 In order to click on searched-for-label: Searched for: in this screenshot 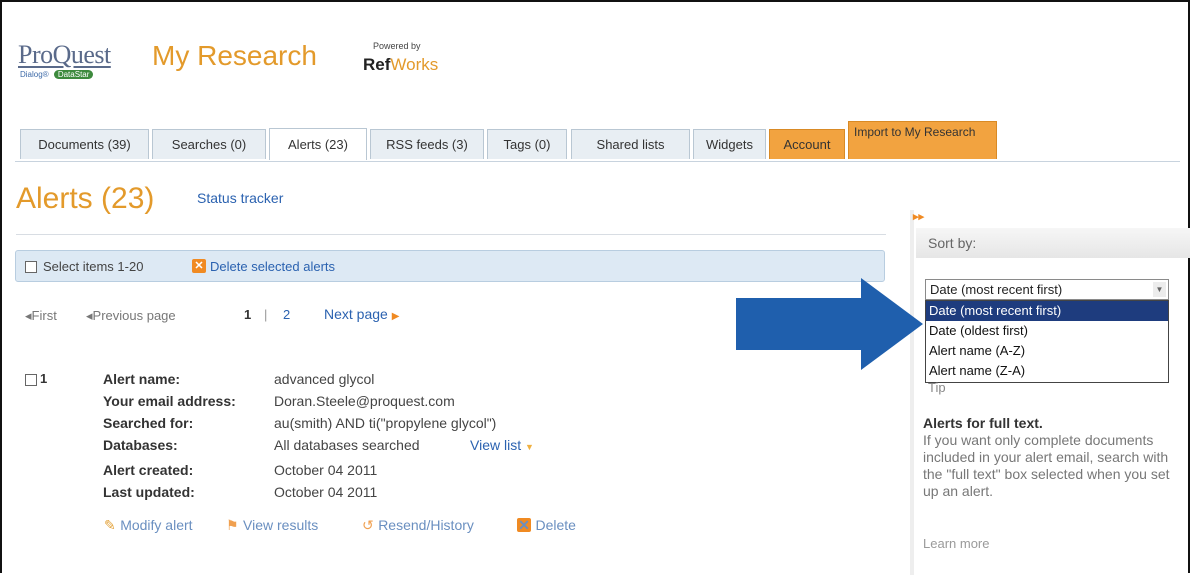, I will do `click(148, 423)`.